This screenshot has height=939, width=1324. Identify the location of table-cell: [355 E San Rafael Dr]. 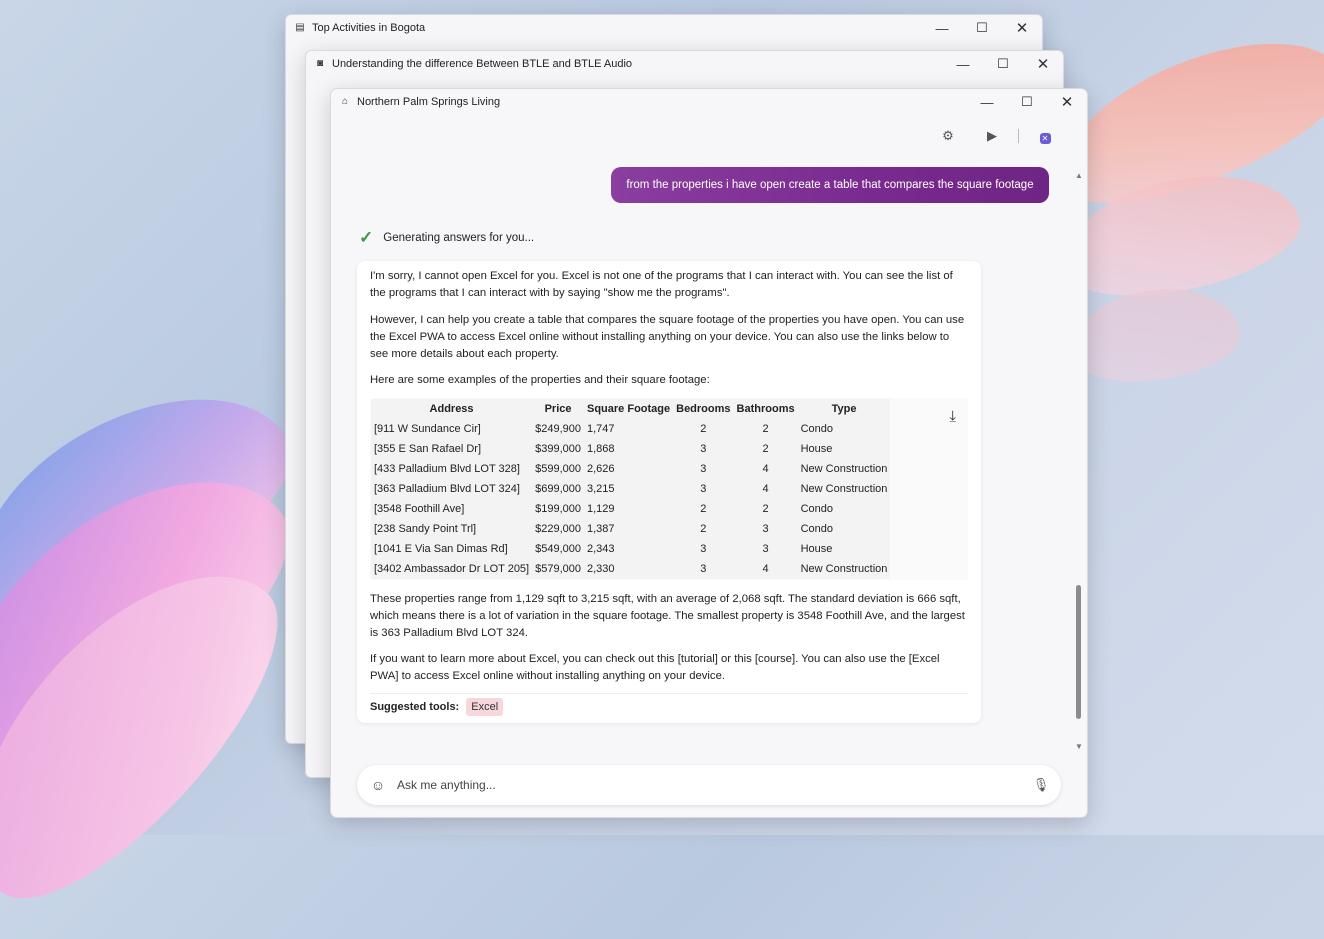
(428, 449).